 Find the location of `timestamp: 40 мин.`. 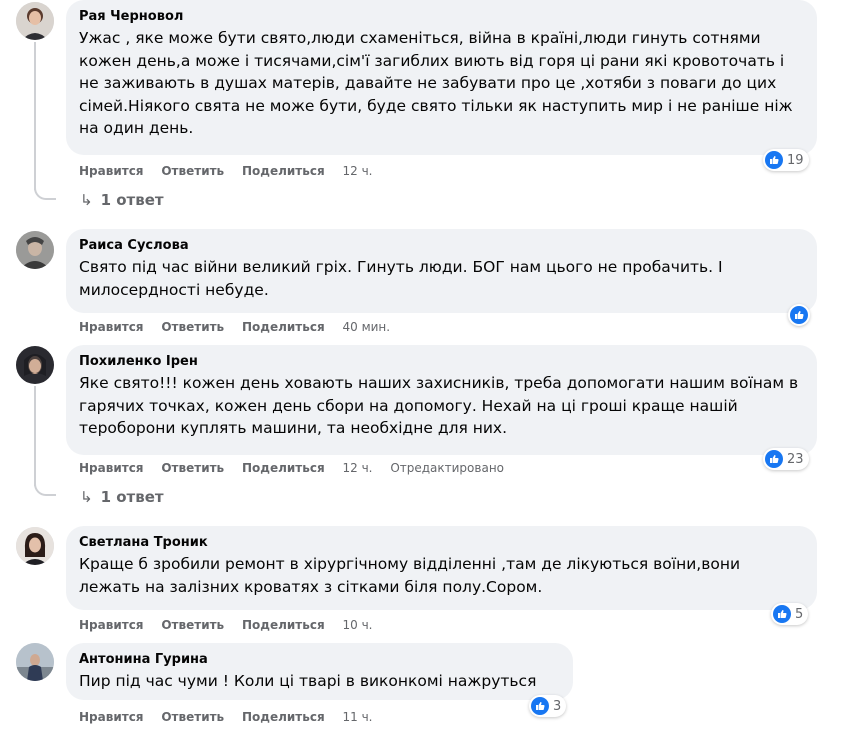

timestamp: 40 мин. is located at coordinates (366, 327).